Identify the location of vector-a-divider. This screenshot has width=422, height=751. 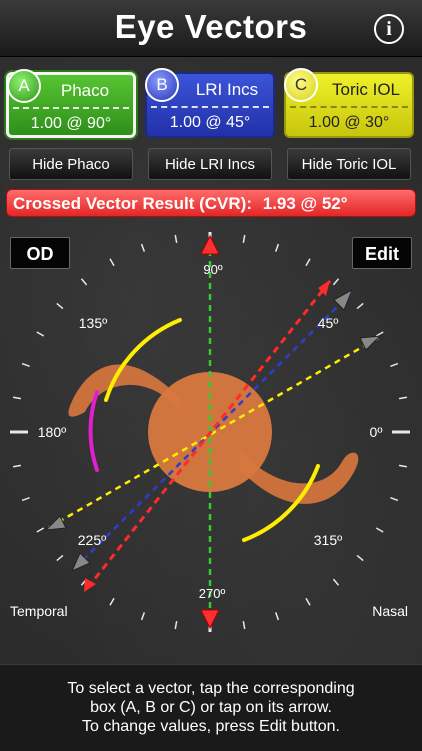
(71, 108).